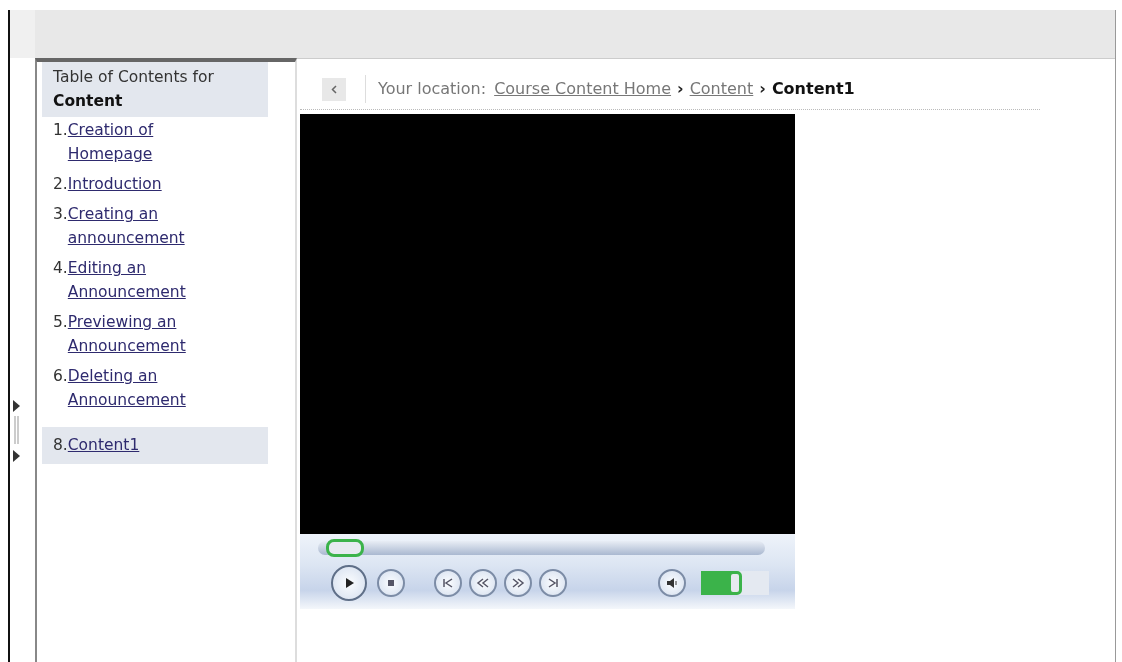  Describe the element at coordinates (152, 226) in the screenshot. I see `toc-link: Creating an announcement` at that location.